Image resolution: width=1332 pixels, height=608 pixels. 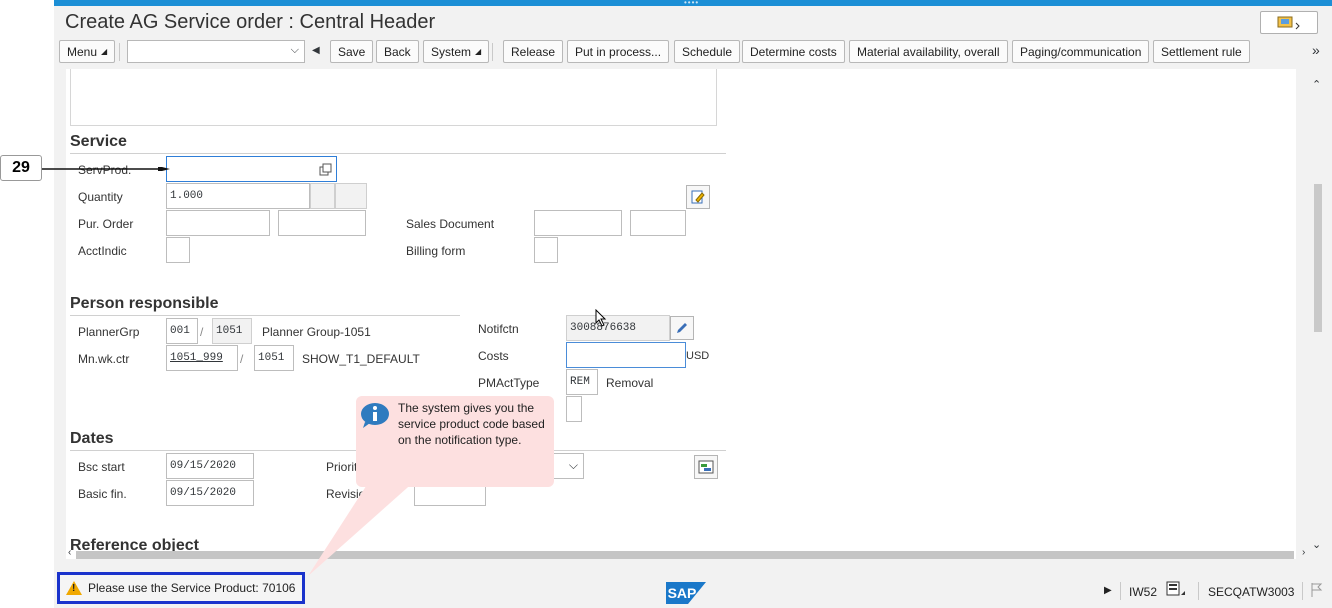 What do you see at coordinates (182, 331) in the screenshot?
I see `plannergrp-field: 001` at bounding box center [182, 331].